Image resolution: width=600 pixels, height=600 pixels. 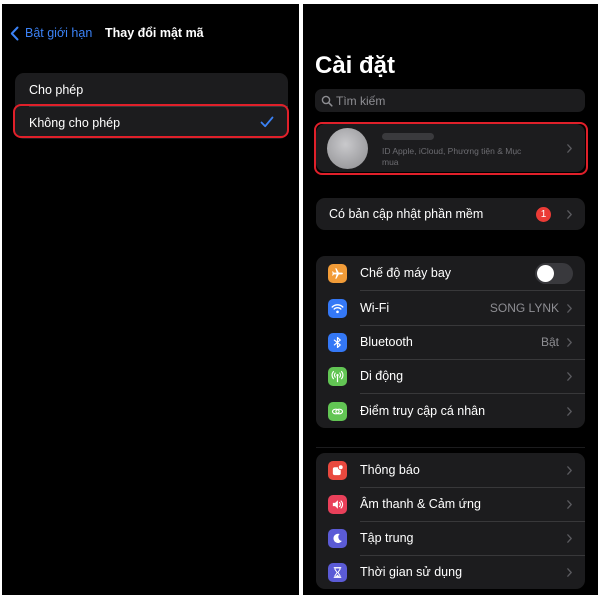 What do you see at coordinates (154, 33) in the screenshot?
I see `page-title: Thay đổi mật mã` at bounding box center [154, 33].